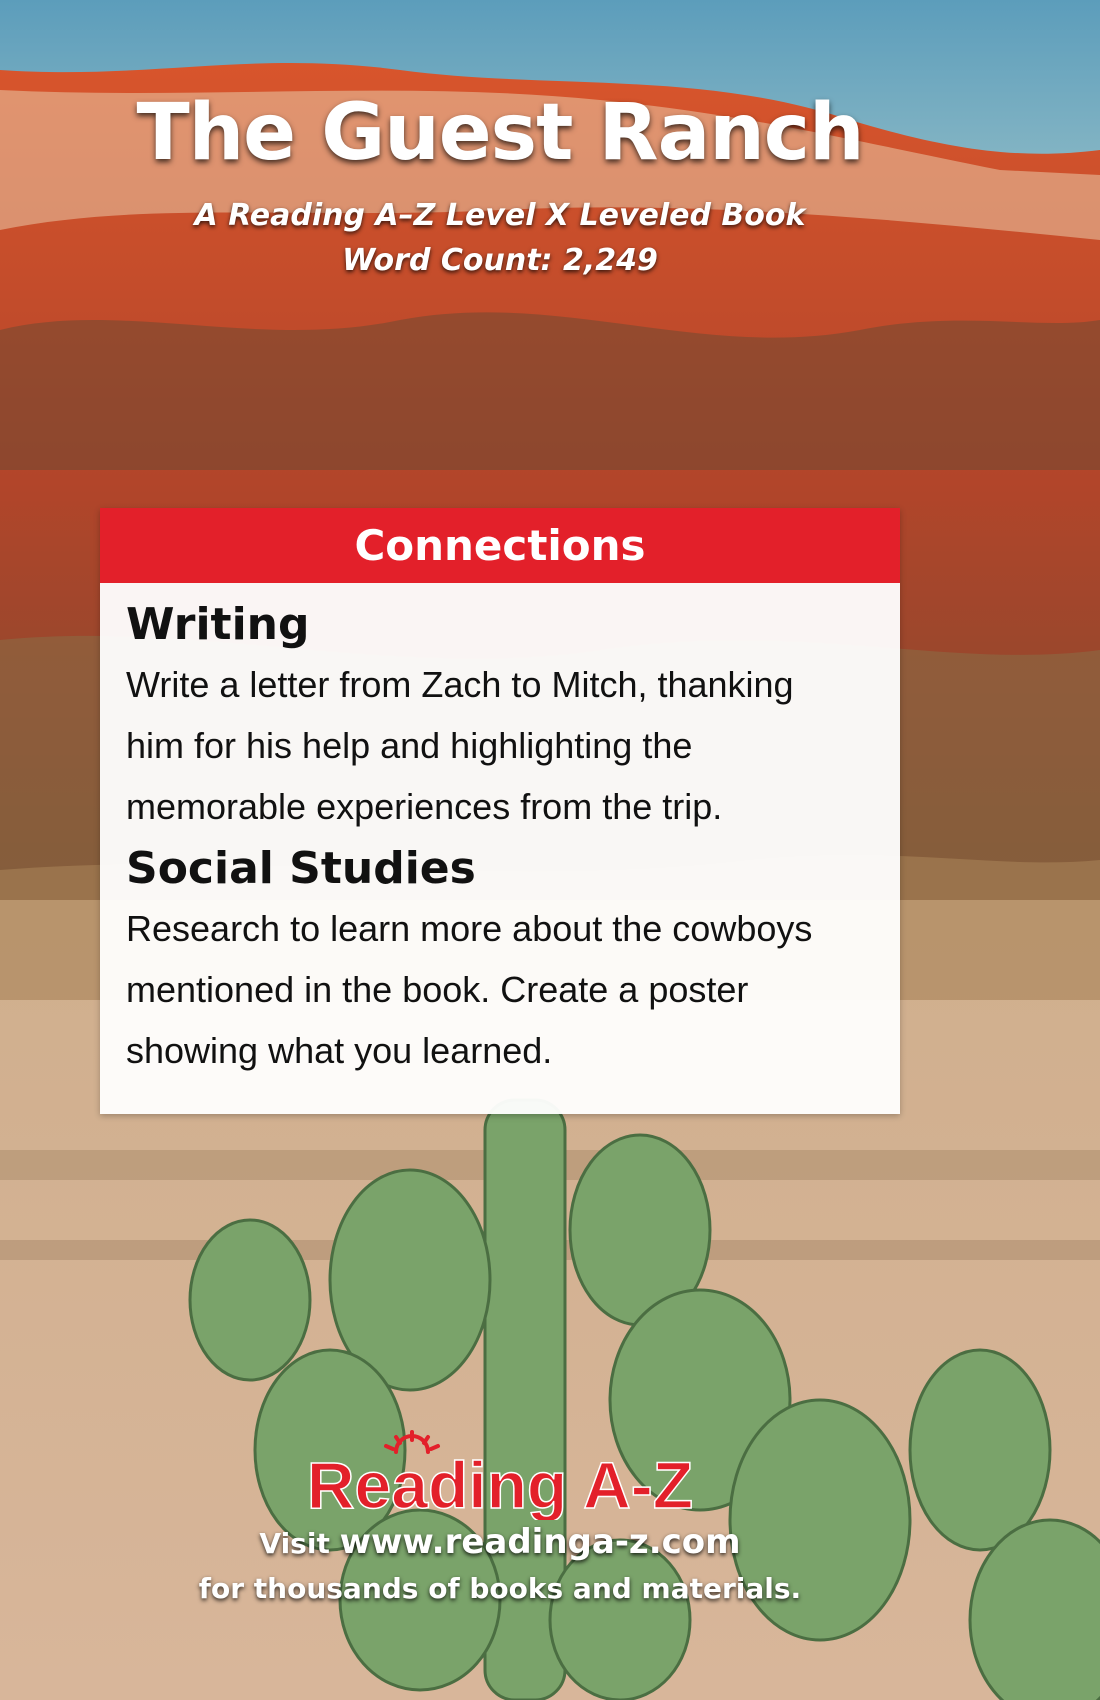 Image resolution: width=1100 pixels, height=1700 pixels. Describe the element at coordinates (424, 806) in the screenshot. I see `writing-line: memorable experiences from the trip.` at that location.